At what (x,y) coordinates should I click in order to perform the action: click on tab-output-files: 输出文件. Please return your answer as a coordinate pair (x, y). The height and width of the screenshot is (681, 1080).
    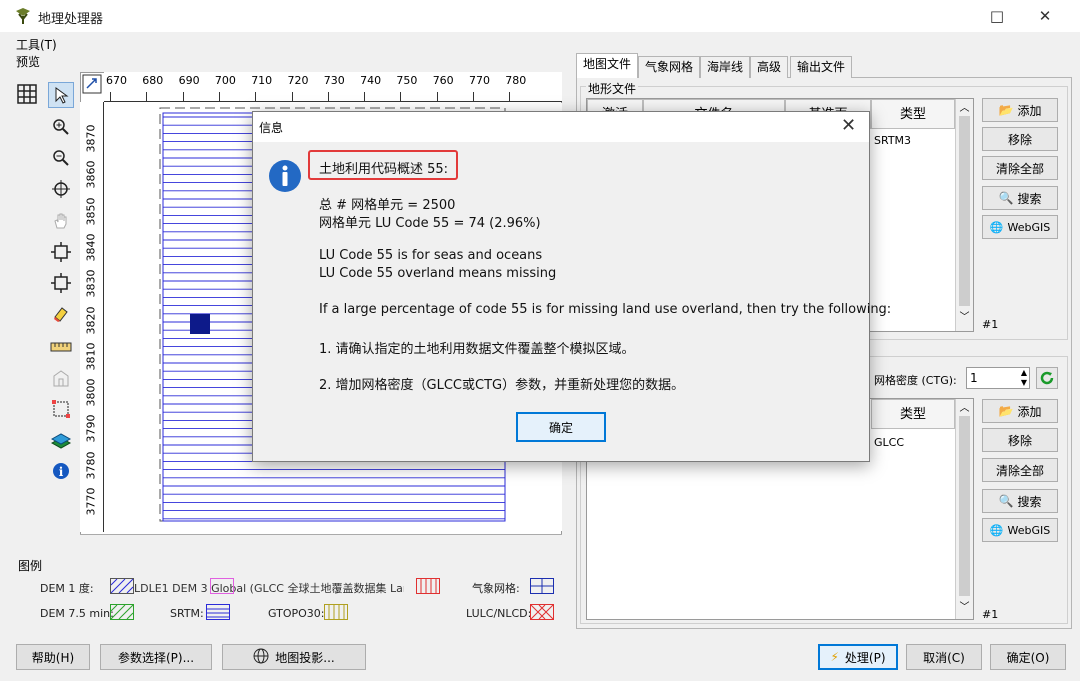
    Looking at the image, I should click on (821, 67).